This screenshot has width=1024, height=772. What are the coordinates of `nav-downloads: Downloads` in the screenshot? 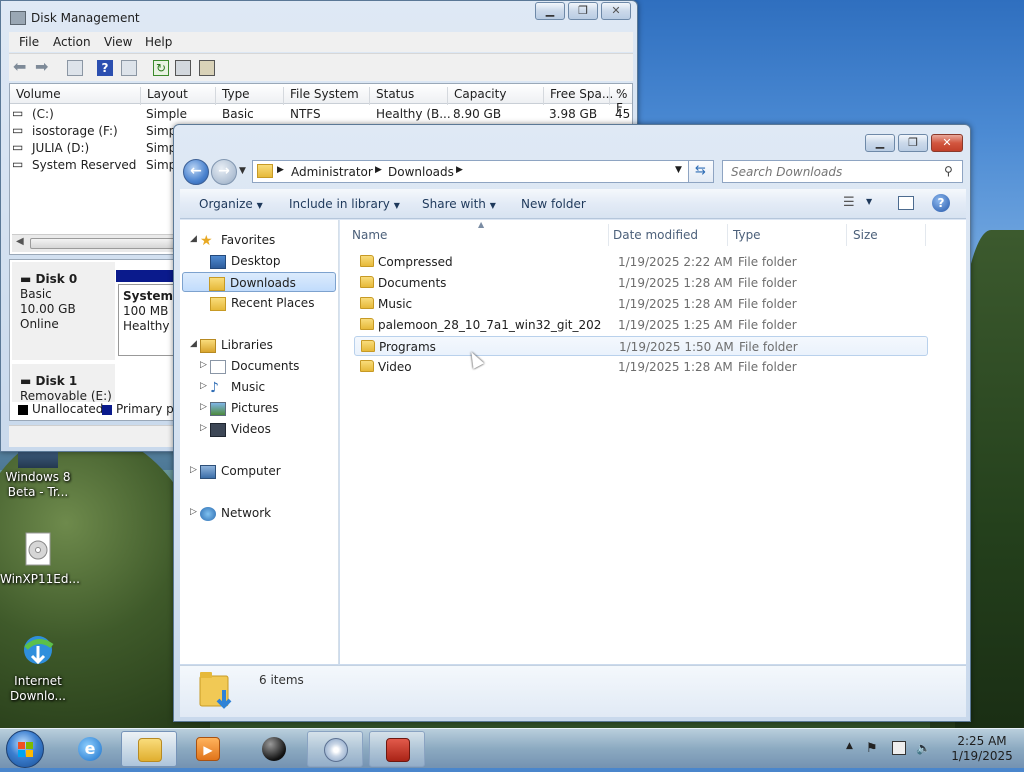 It's located at (259, 282).